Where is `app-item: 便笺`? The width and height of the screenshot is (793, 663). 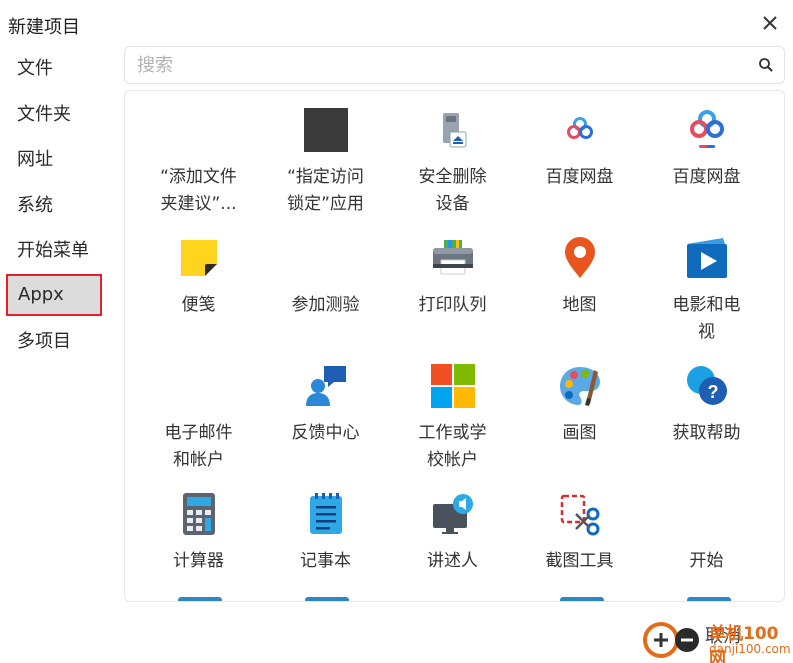
app-item: 便笺 is located at coordinates (198, 299).